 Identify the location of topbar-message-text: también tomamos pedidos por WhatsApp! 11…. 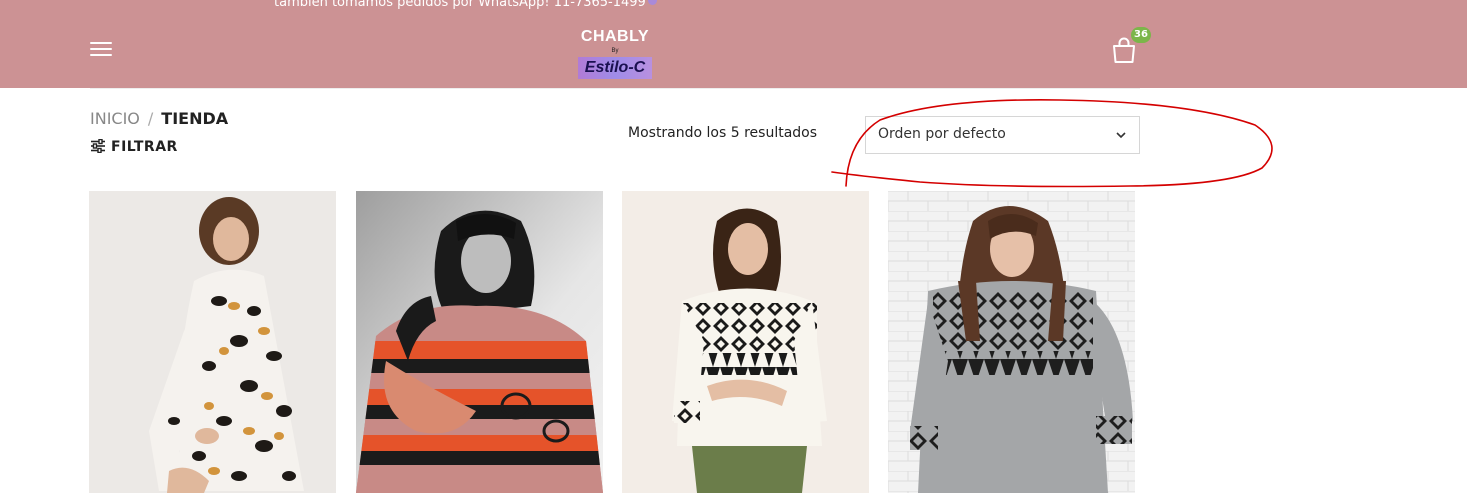
(460, 5).